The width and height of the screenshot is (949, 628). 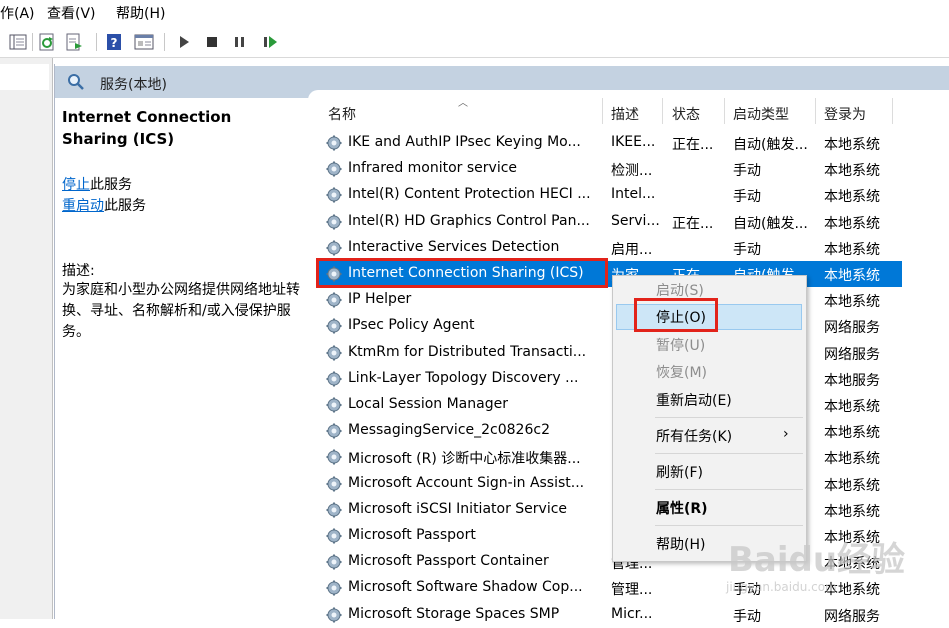 What do you see at coordinates (682, 373) in the screenshot?
I see `menu-item-resume: 恢复(M)` at bounding box center [682, 373].